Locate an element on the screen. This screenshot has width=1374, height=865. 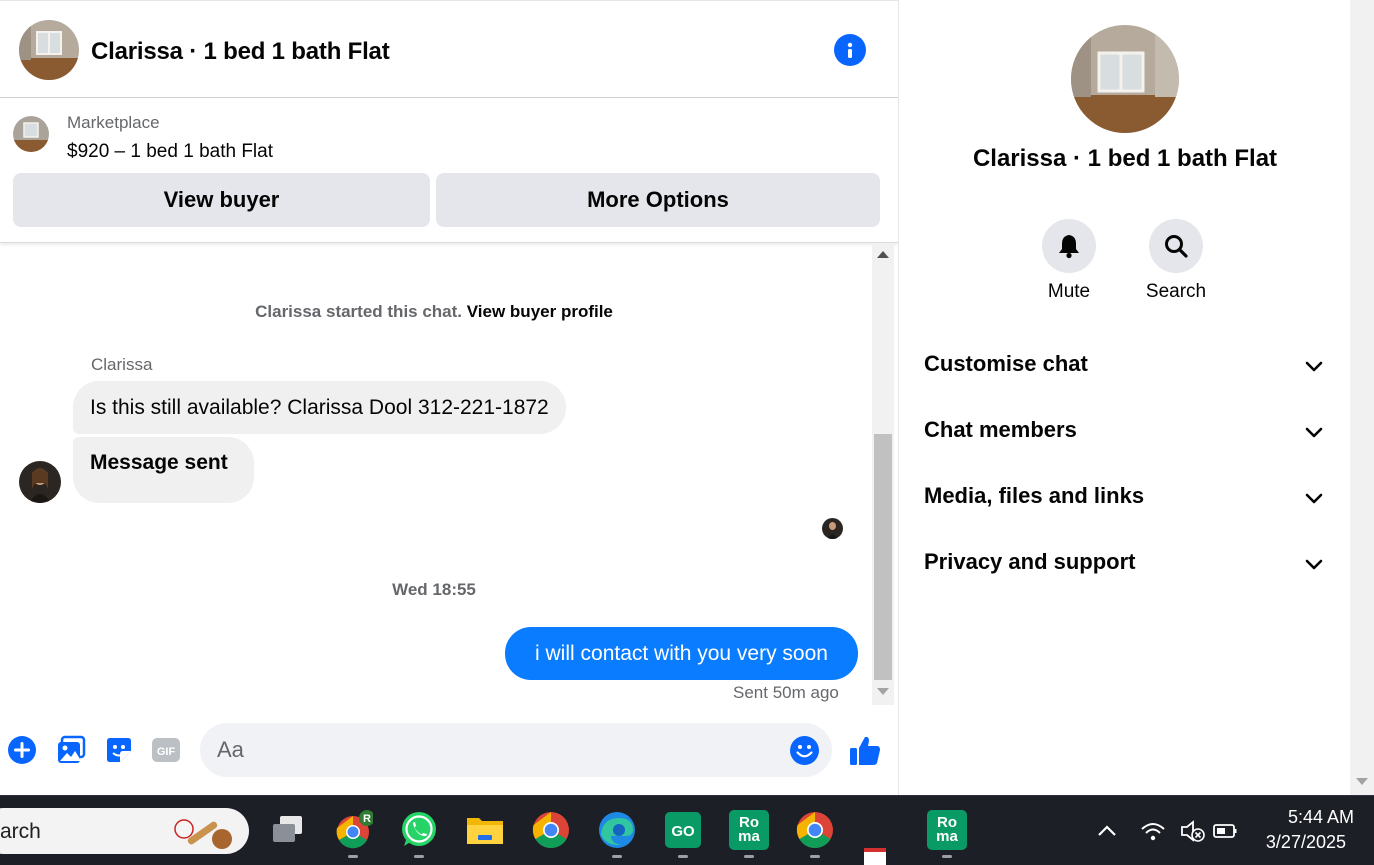
gometa-app-icon: GO is located at coordinates (683, 830).